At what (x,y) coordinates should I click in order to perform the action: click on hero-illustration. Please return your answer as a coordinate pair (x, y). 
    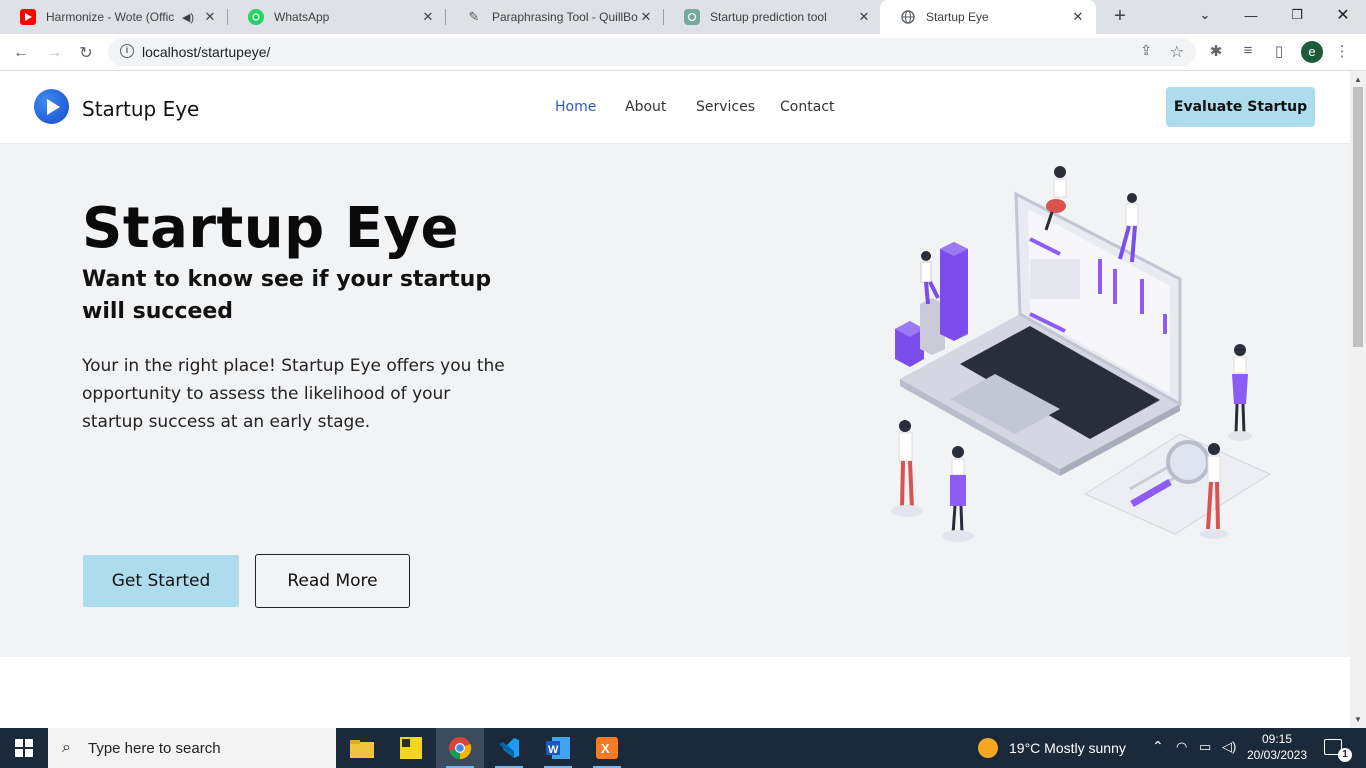
    Looking at the image, I should click on (1081, 354).